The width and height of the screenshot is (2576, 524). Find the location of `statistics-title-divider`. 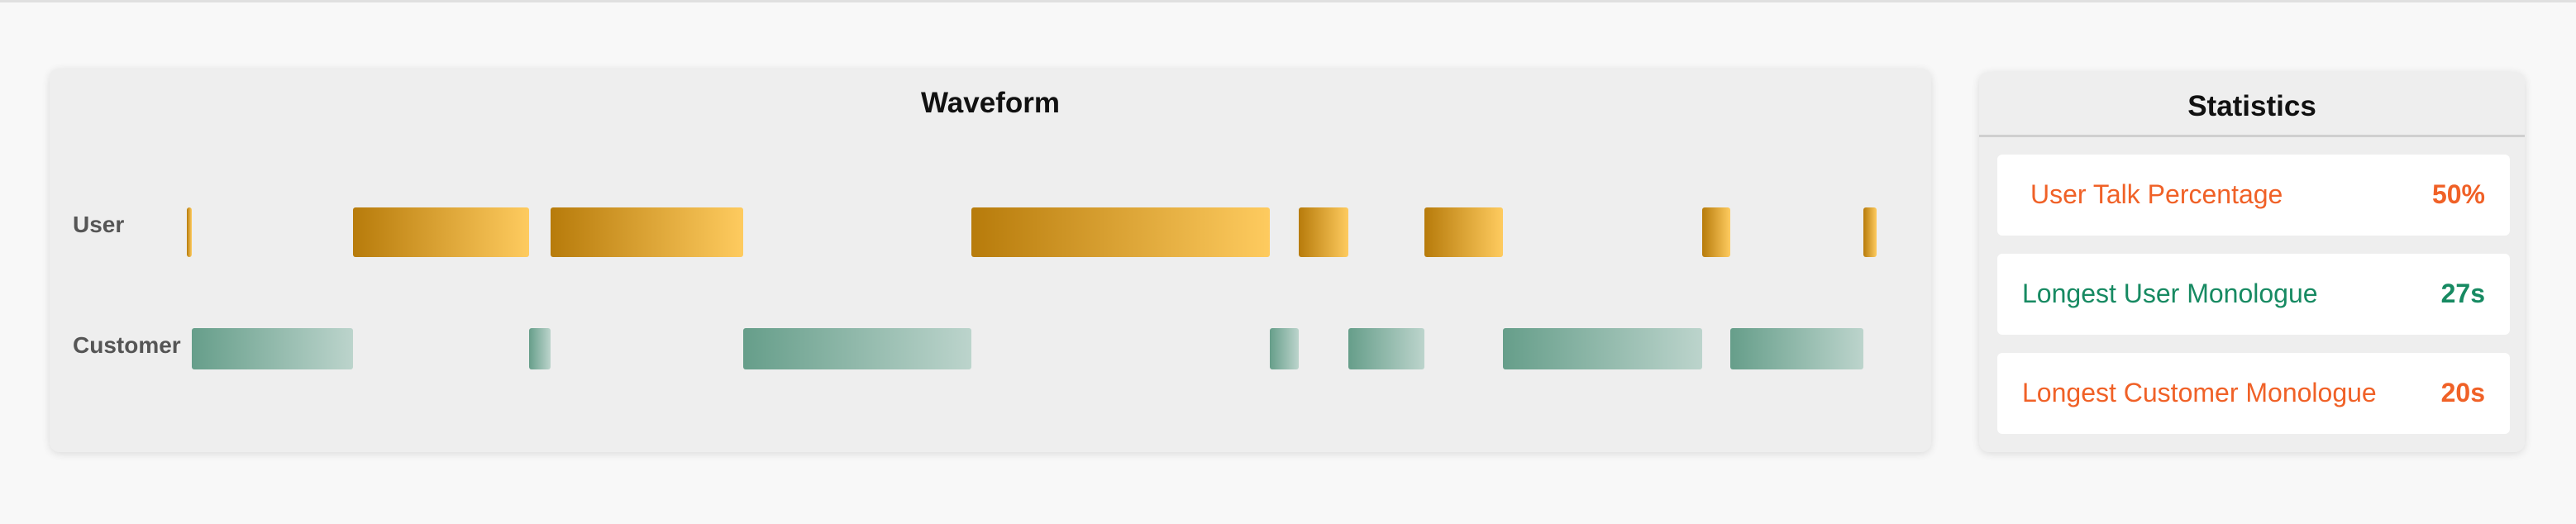

statistics-title-divider is located at coordinates (2252, 136).